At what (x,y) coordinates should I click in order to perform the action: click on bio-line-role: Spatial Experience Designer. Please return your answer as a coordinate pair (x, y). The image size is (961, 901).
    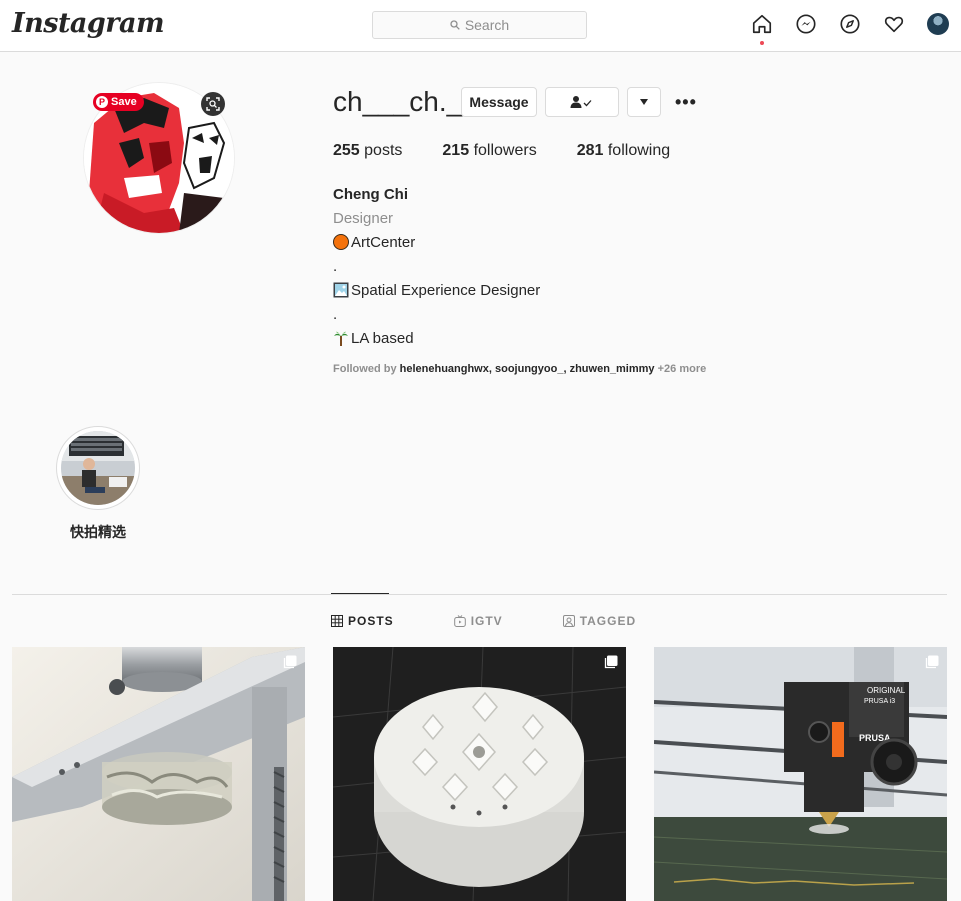
    Looking at the image, I should click on (436, 291).